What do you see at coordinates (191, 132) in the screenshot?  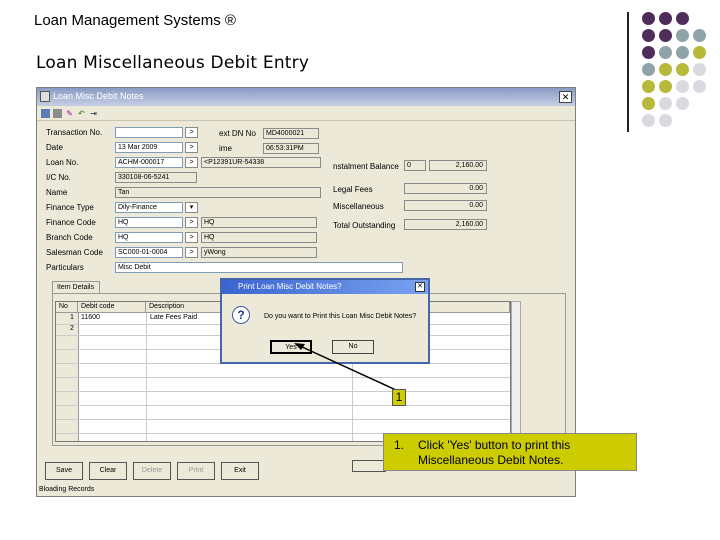 I see `transaction-lookup-button: >` at bounding box center [191, 132].